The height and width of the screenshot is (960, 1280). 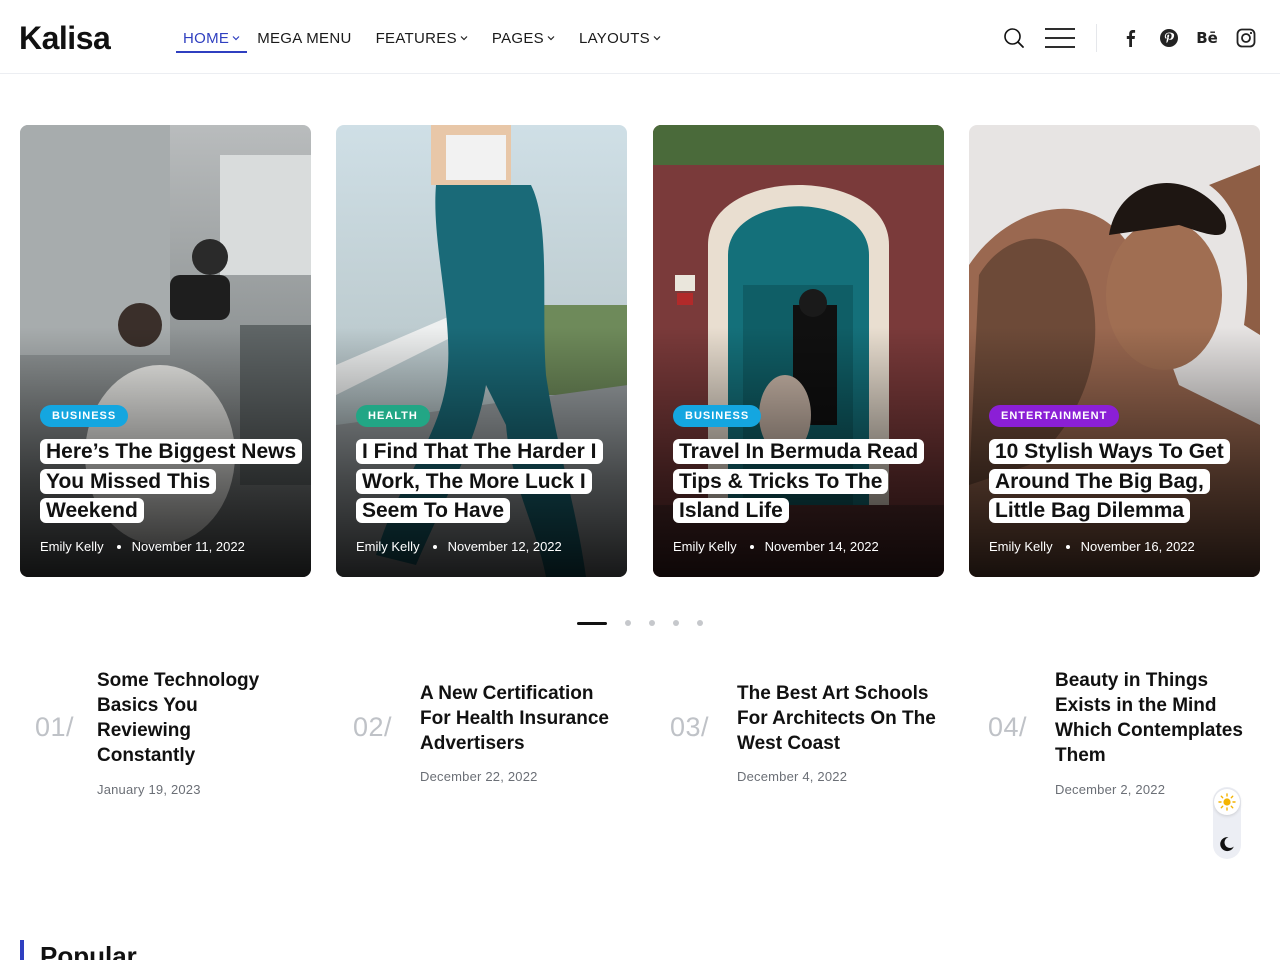 What do you see at coordinates (1227, 844) in the screenshot?
I see `moon-icon` at bounding box center [1227, 844].